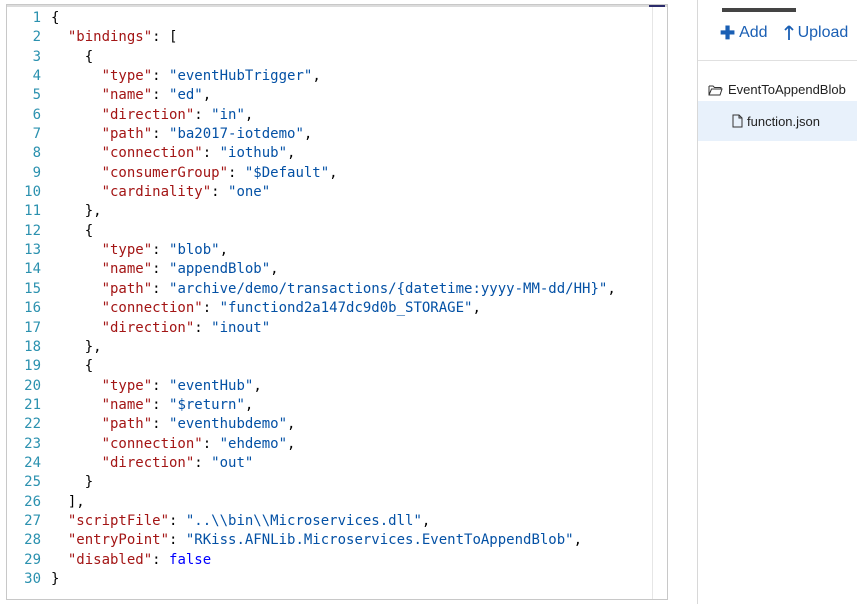 The height and width of the screenshot is (604, 857). I want to click on code-line: 25 }, so click(311, 482).